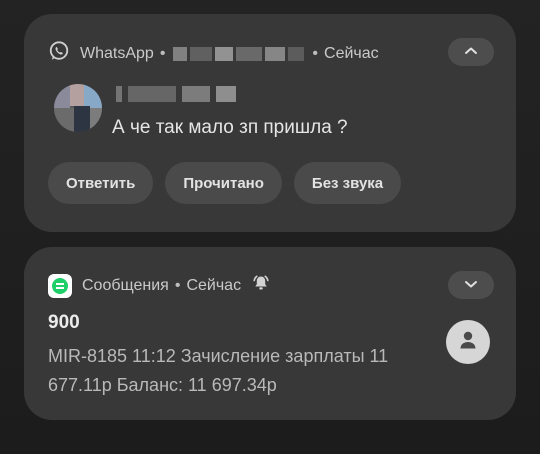 This screenshot has width=540, height=454. I want to click on reply-button: Ответить, so click(101, 183).